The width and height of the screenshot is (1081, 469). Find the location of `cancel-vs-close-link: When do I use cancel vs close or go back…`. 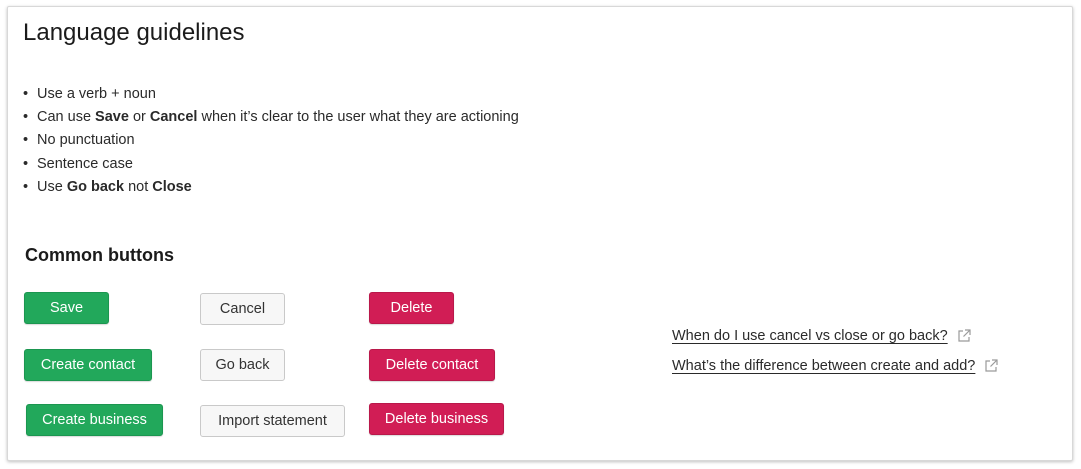

cancel-vs-close-link: When do I use cancel vs close or go back… is located at coordinates (810, 336).